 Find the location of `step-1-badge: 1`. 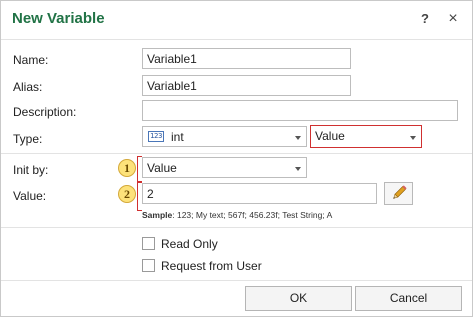

step-1-badge: 1 is located at coordinates (127, 168).